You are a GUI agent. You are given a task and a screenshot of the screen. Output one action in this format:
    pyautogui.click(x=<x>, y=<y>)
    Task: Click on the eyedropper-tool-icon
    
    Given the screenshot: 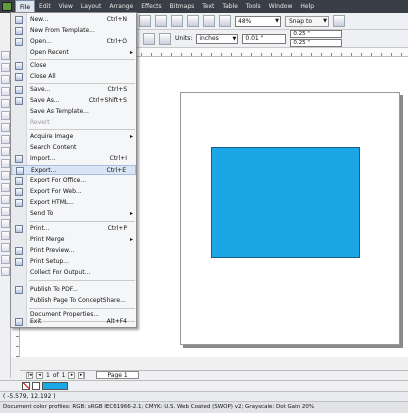 What is the action you would take?
    pyautogui.click(x=5, y=235)
    